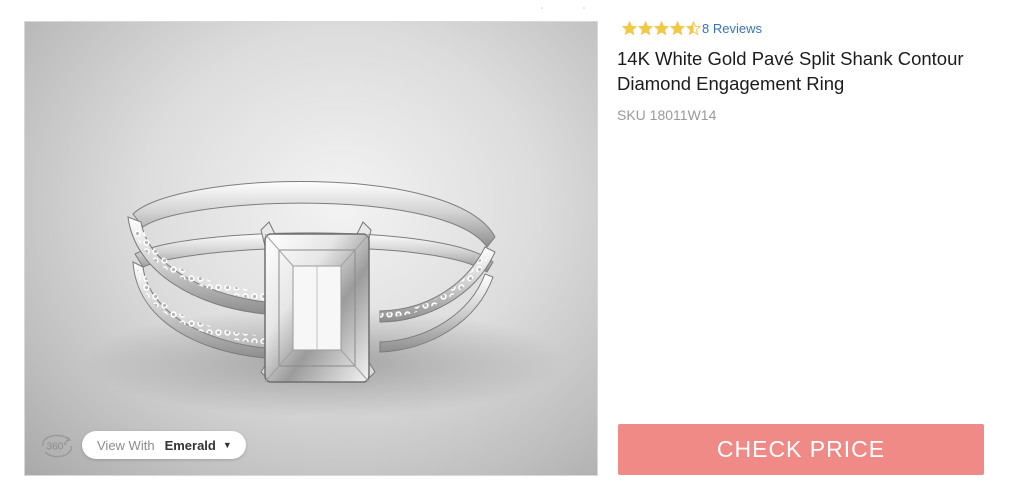 The image size is (1024, 500). I want to click on product-rating: 8 Reviews, so click(692, 28).